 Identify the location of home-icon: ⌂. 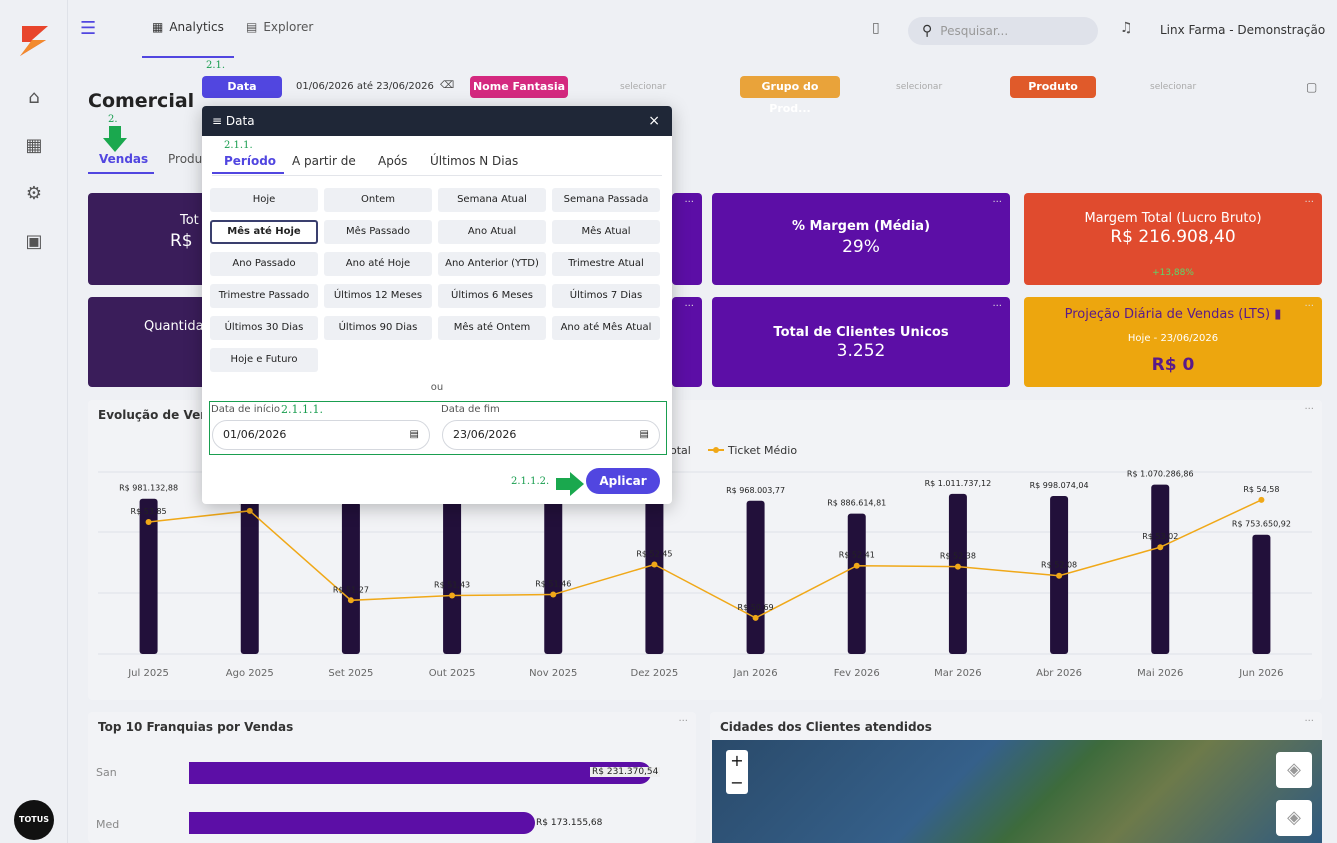
(34, 98).